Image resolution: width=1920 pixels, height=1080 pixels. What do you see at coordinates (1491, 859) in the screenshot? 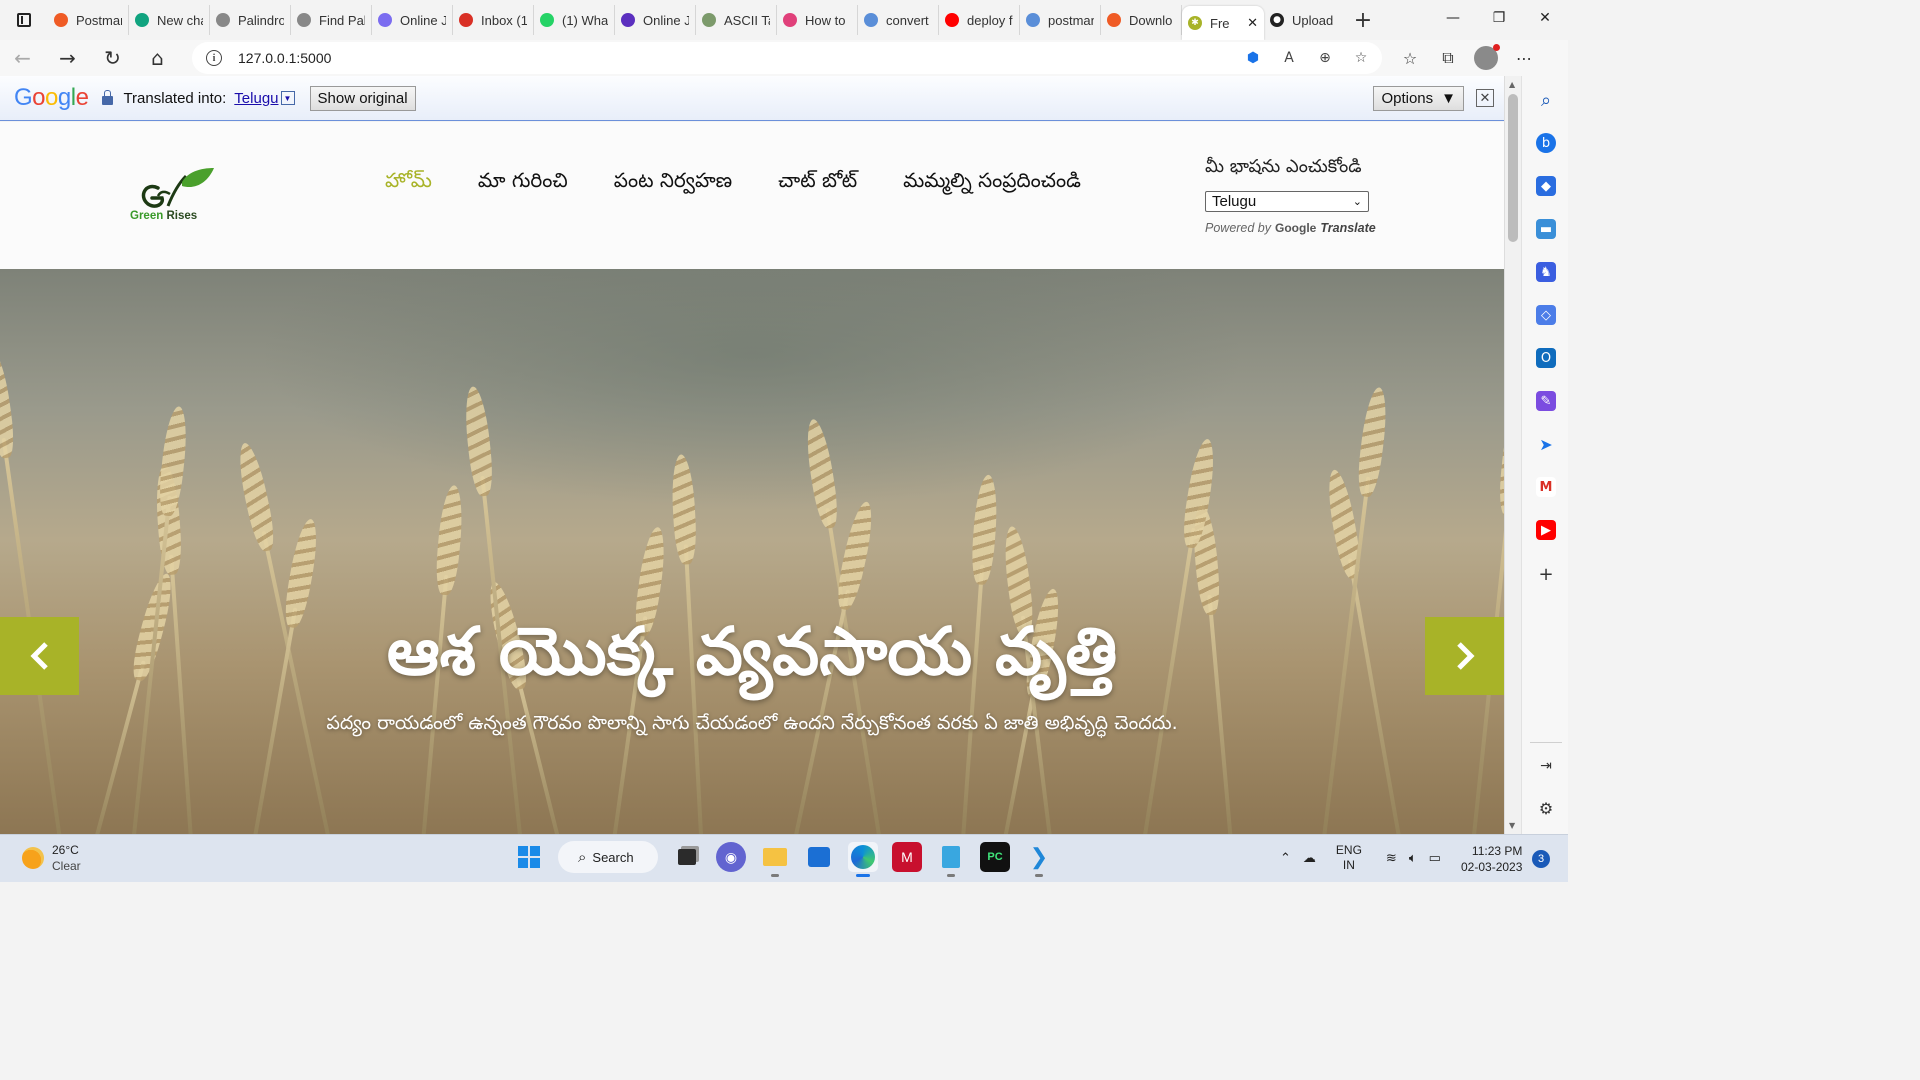
I see `system-clock: 11:23 PM 02-03-2023` at bounding box center [1491, 859].